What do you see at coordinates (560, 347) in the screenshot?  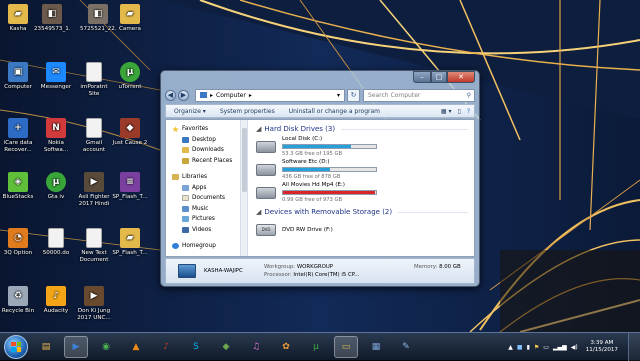 I see `signal-icon: ▂▄▆` at bounding box center [560, 347].